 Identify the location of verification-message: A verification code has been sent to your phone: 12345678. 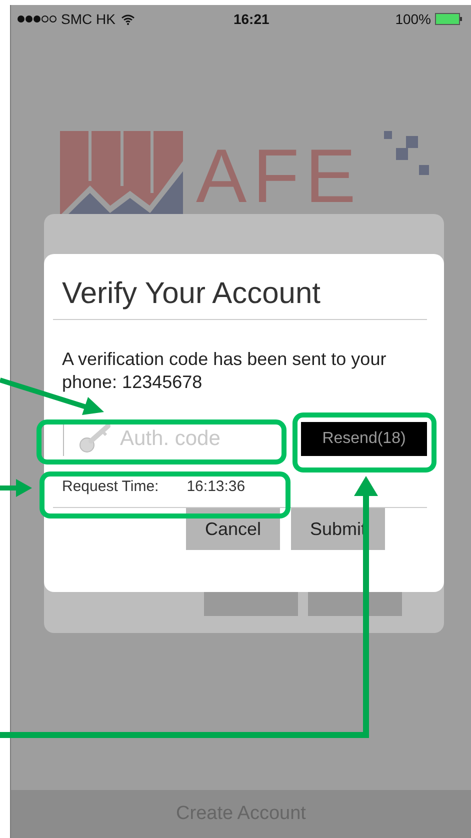
(225, 371).